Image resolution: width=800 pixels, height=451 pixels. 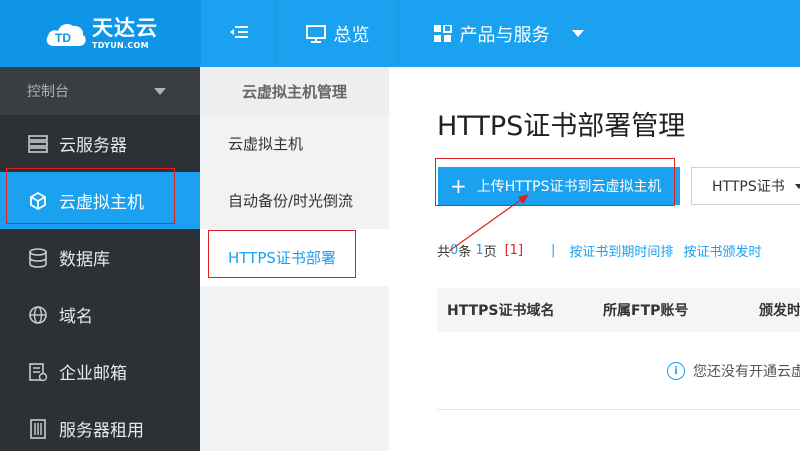 I want to click on pager-prefix: 共, so click(x=444, y=252).